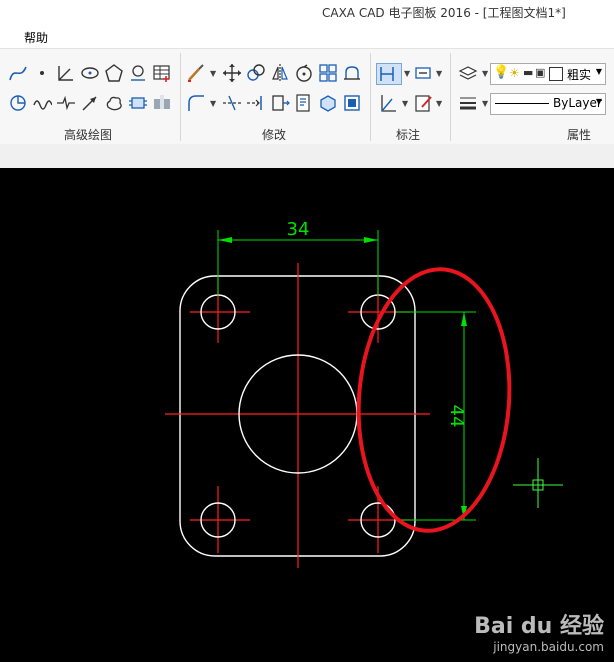 The width and height of the screenshot is (614, 662). Describe the element at coordinates (307, 36) in the screenshot. I see `menu-bar: 帮助` at that location.